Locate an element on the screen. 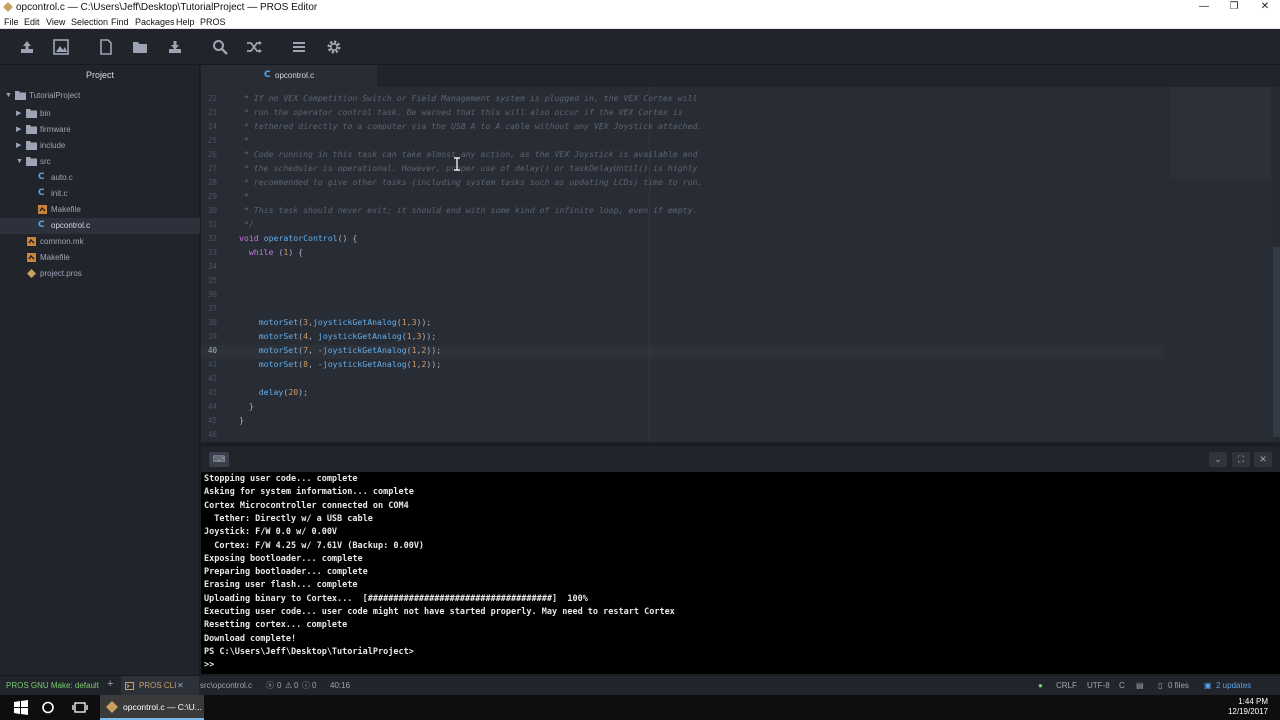 This screenshot has height=720, width=1280. cortana-icon is located at coordinates (48, 707).